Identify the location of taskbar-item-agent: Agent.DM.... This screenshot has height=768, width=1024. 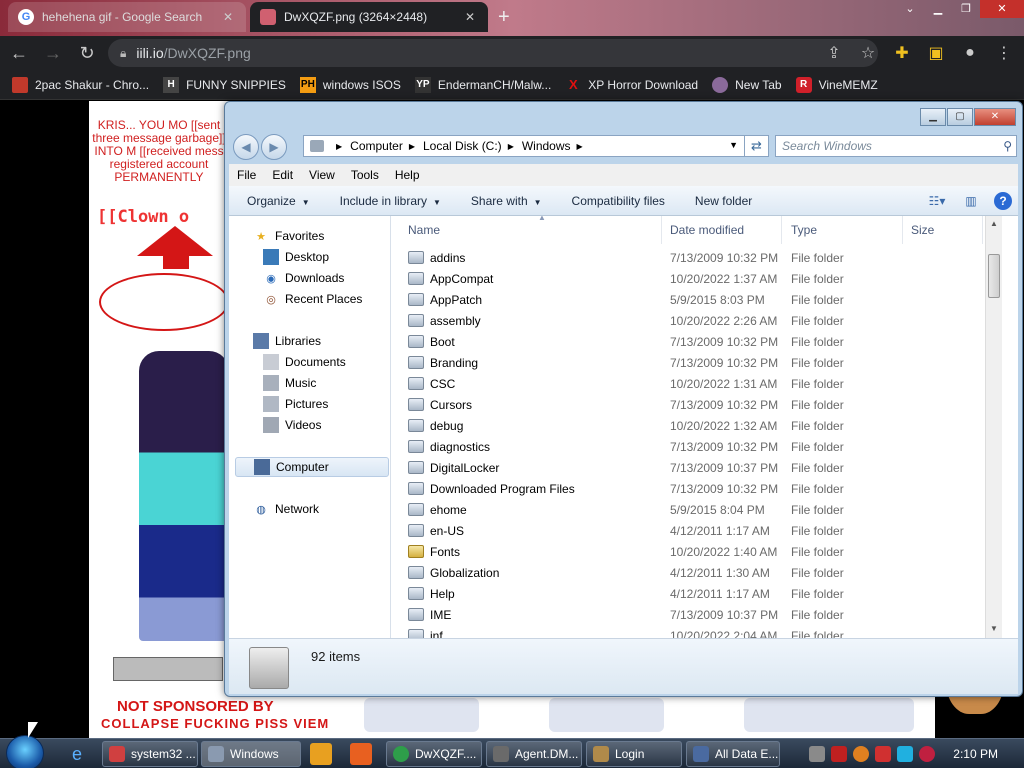
(534, 754).